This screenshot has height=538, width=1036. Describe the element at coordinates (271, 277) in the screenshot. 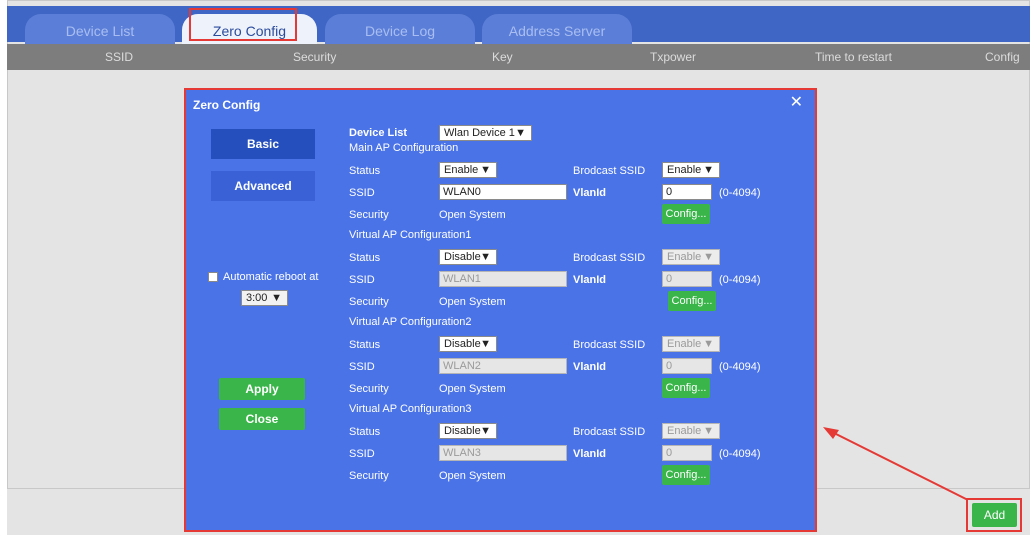

I see `reboot-label: Automatic reboot at` at that location.